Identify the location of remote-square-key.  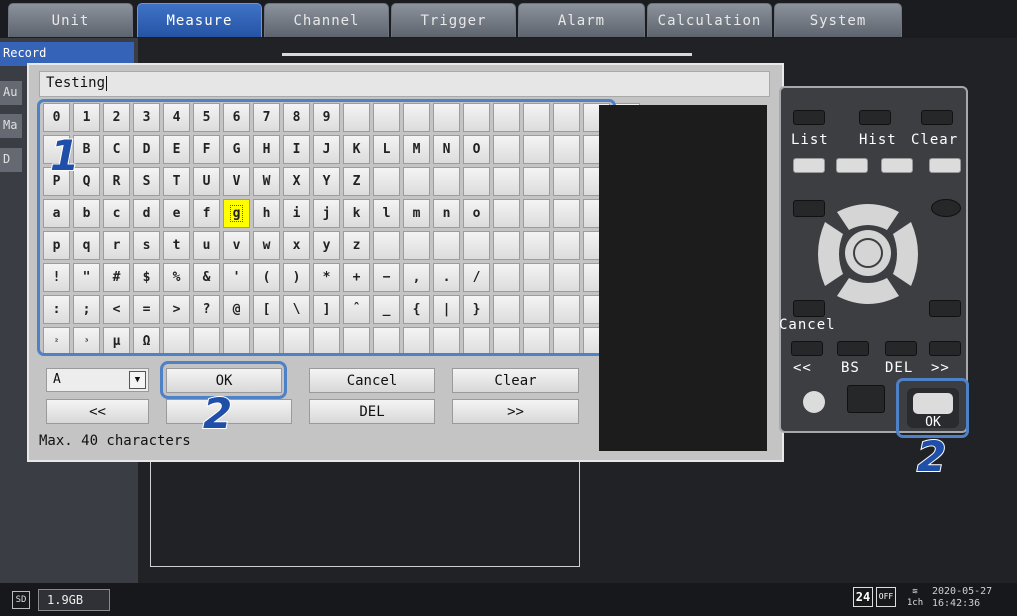
(866, 399).